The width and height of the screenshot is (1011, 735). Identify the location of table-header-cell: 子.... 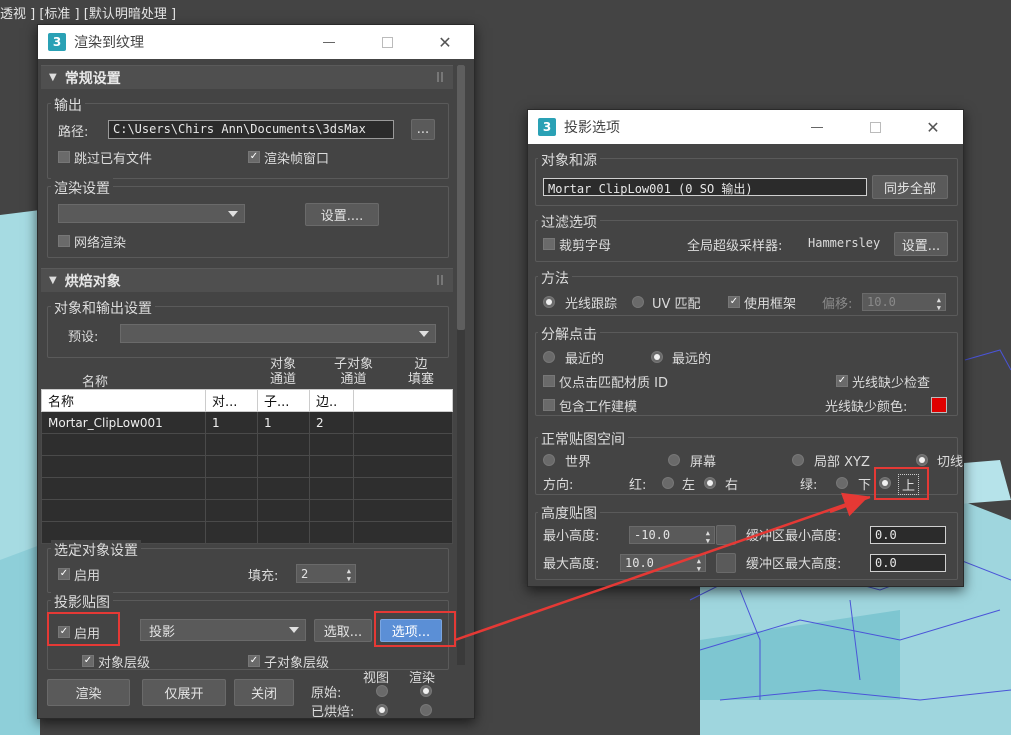
(283, 400).